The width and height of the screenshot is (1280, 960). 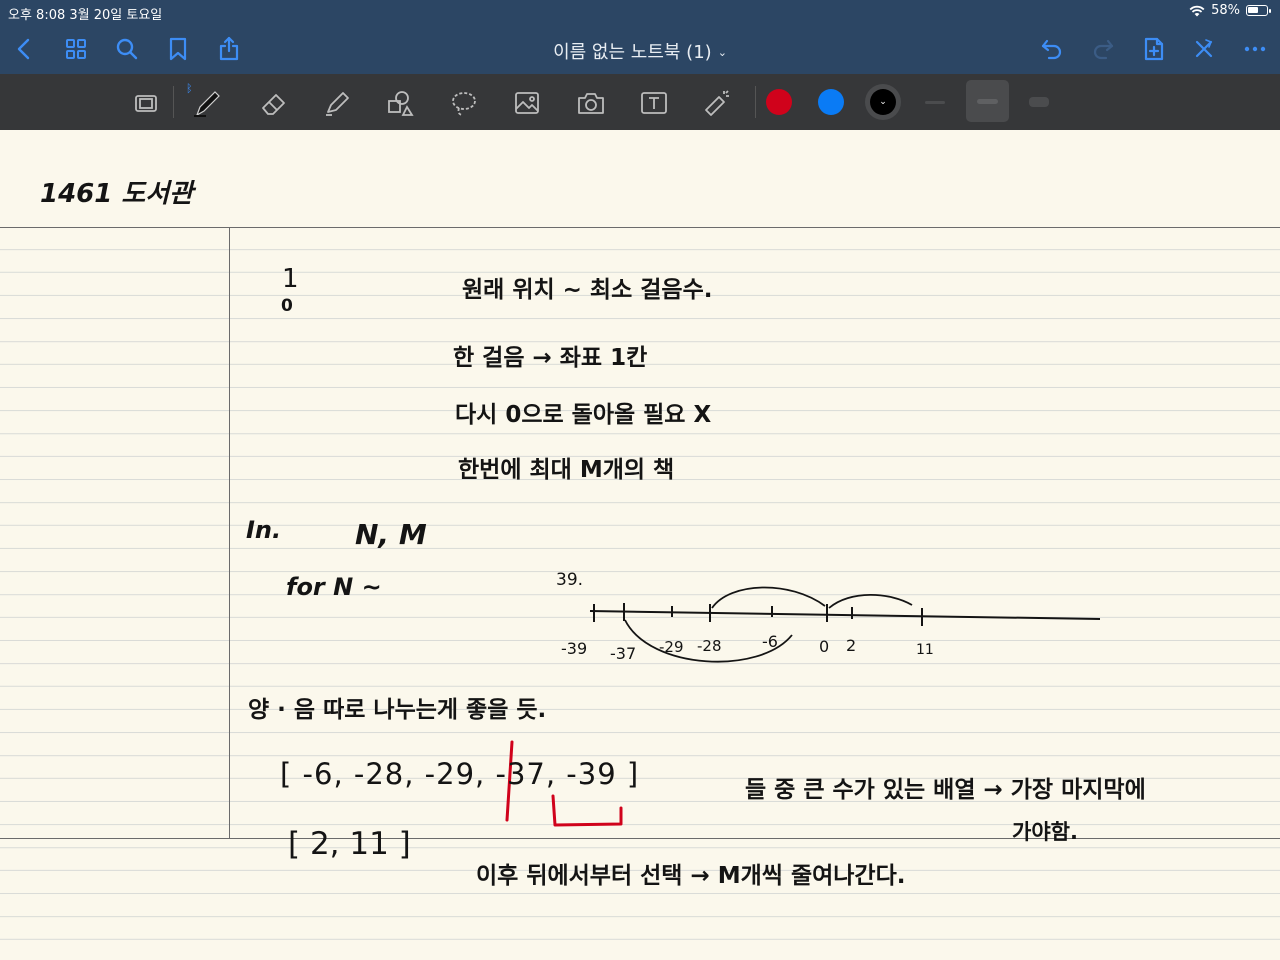 What do you see at coordinates (845, 615) in the screenshot?
I see `number-line` at bounding box center [845, 615].